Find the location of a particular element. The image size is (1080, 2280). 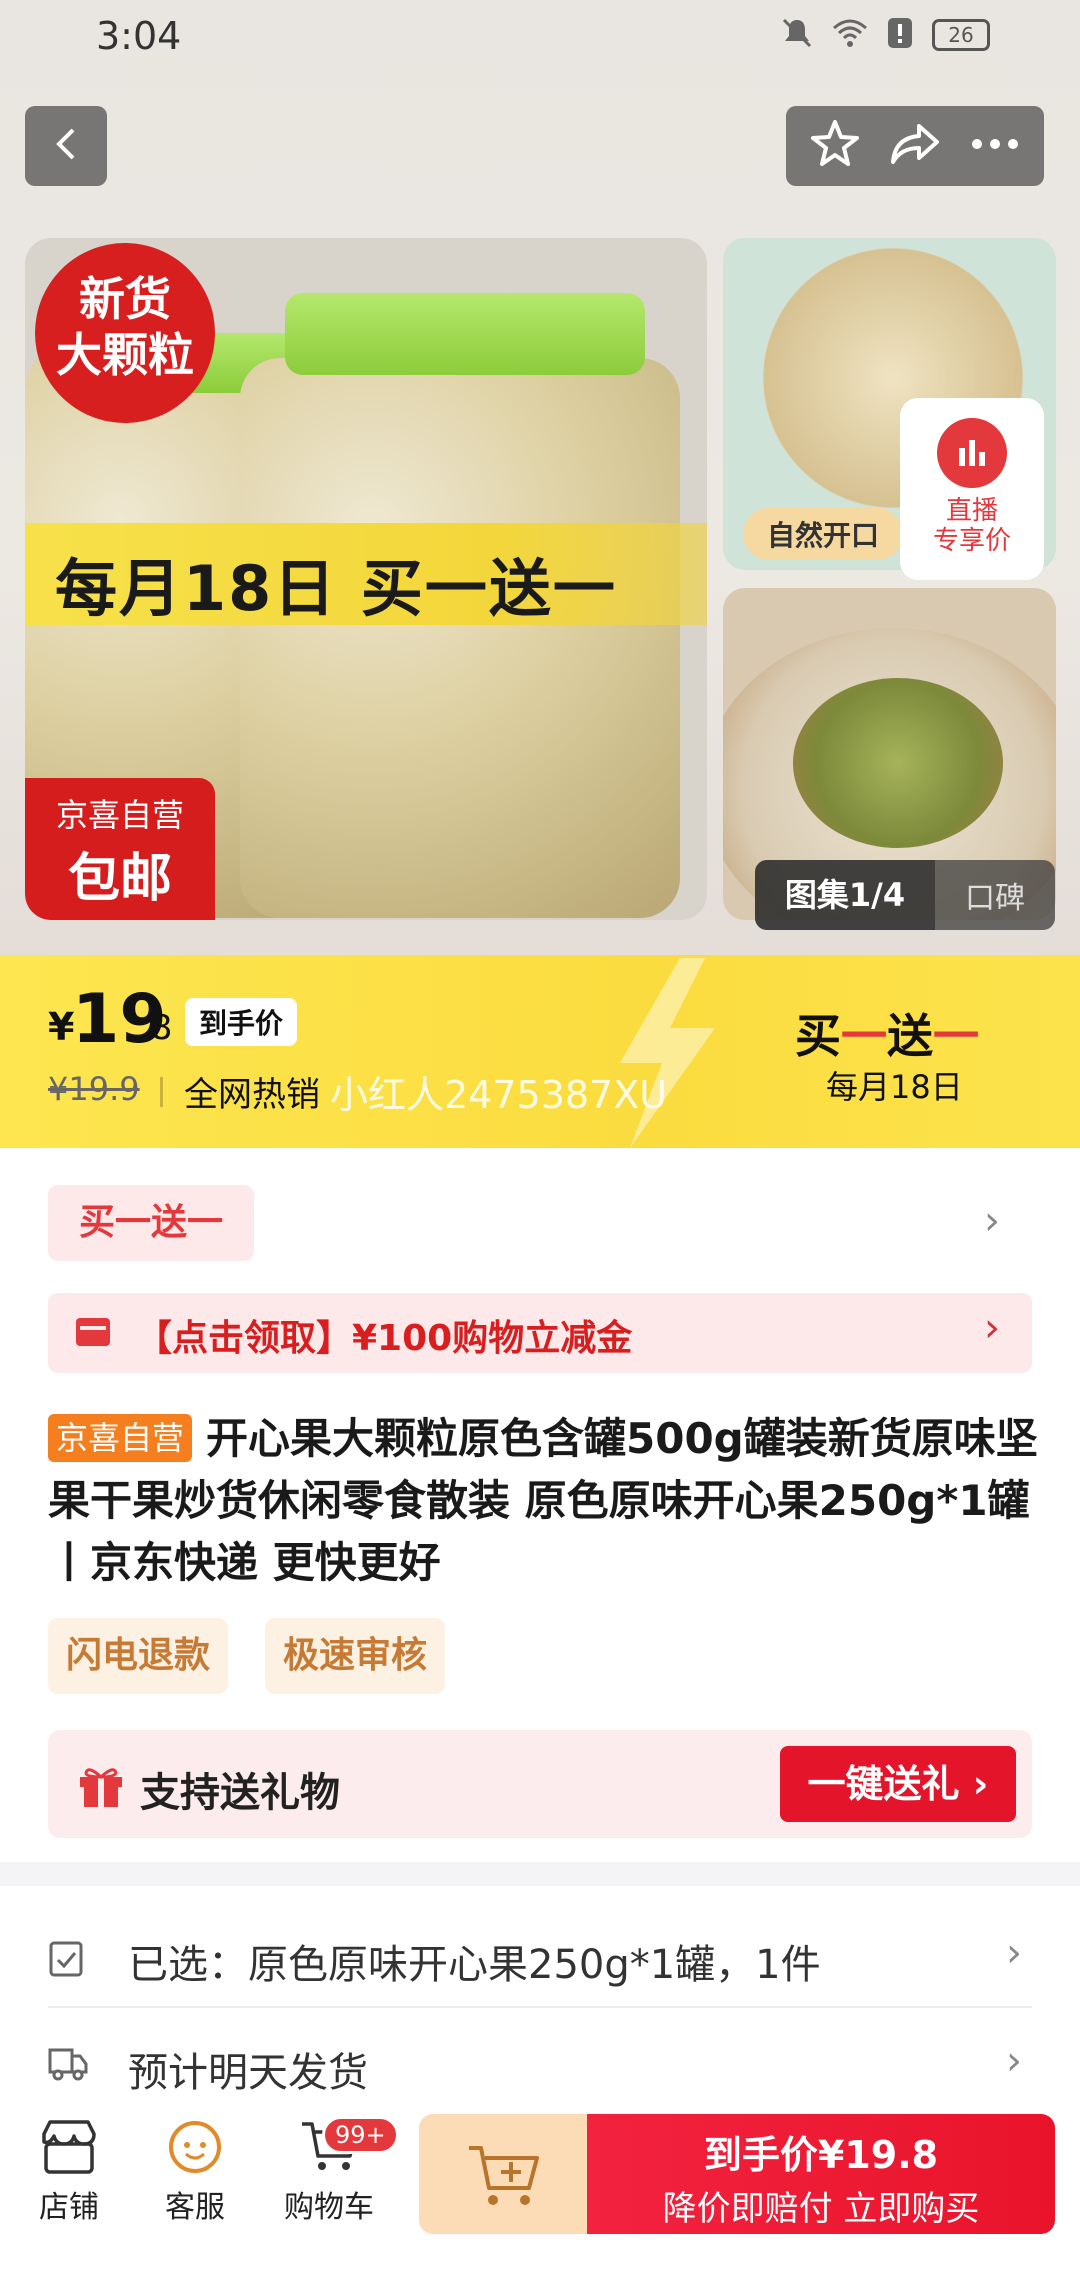

share-icon is located at coordinates (915, 146).